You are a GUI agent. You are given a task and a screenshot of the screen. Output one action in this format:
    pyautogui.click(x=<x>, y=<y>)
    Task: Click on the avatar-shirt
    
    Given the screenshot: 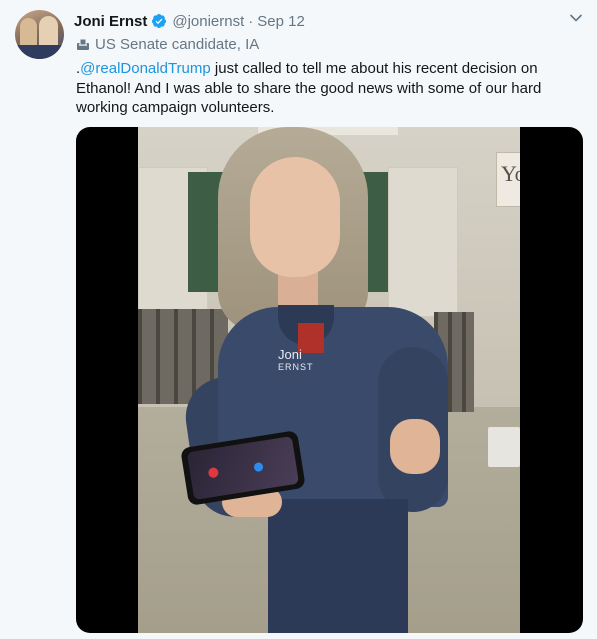 What is the action you would take?
    pyautogui.click(x=39, y=52)
    